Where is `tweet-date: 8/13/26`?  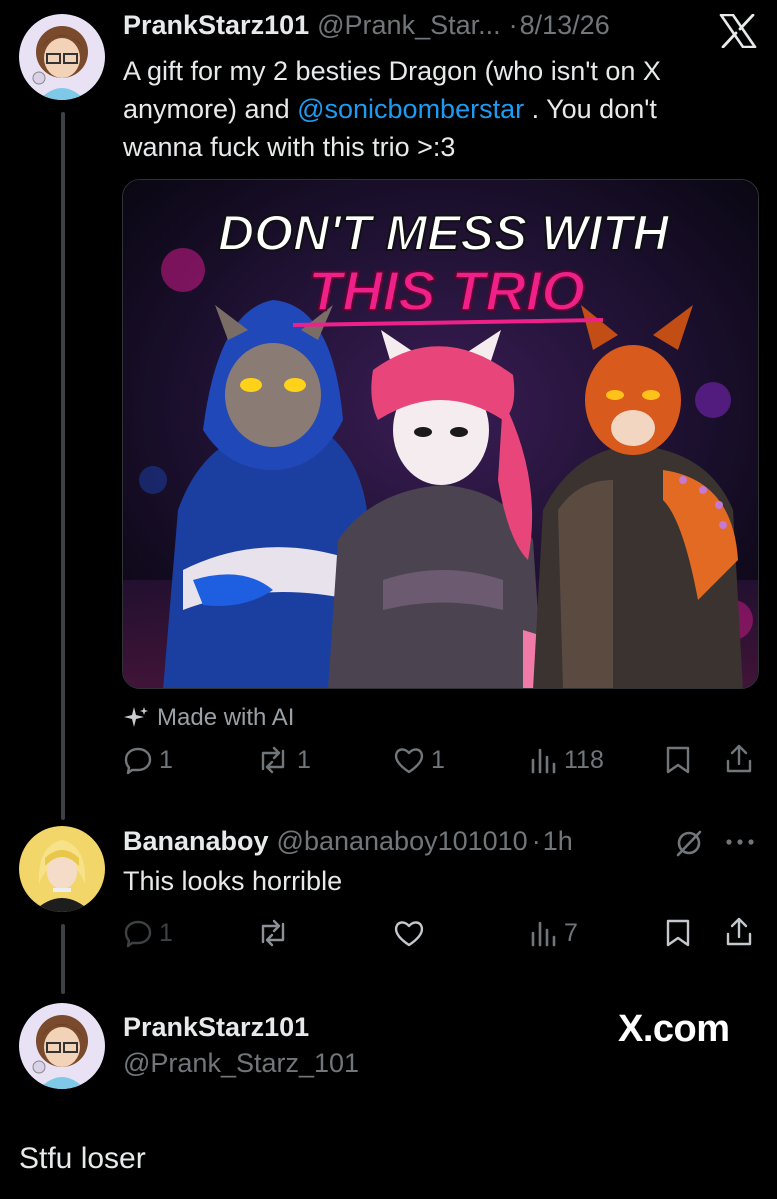 tweet-date: 8/13/26 is located at coordinates (565, 25).